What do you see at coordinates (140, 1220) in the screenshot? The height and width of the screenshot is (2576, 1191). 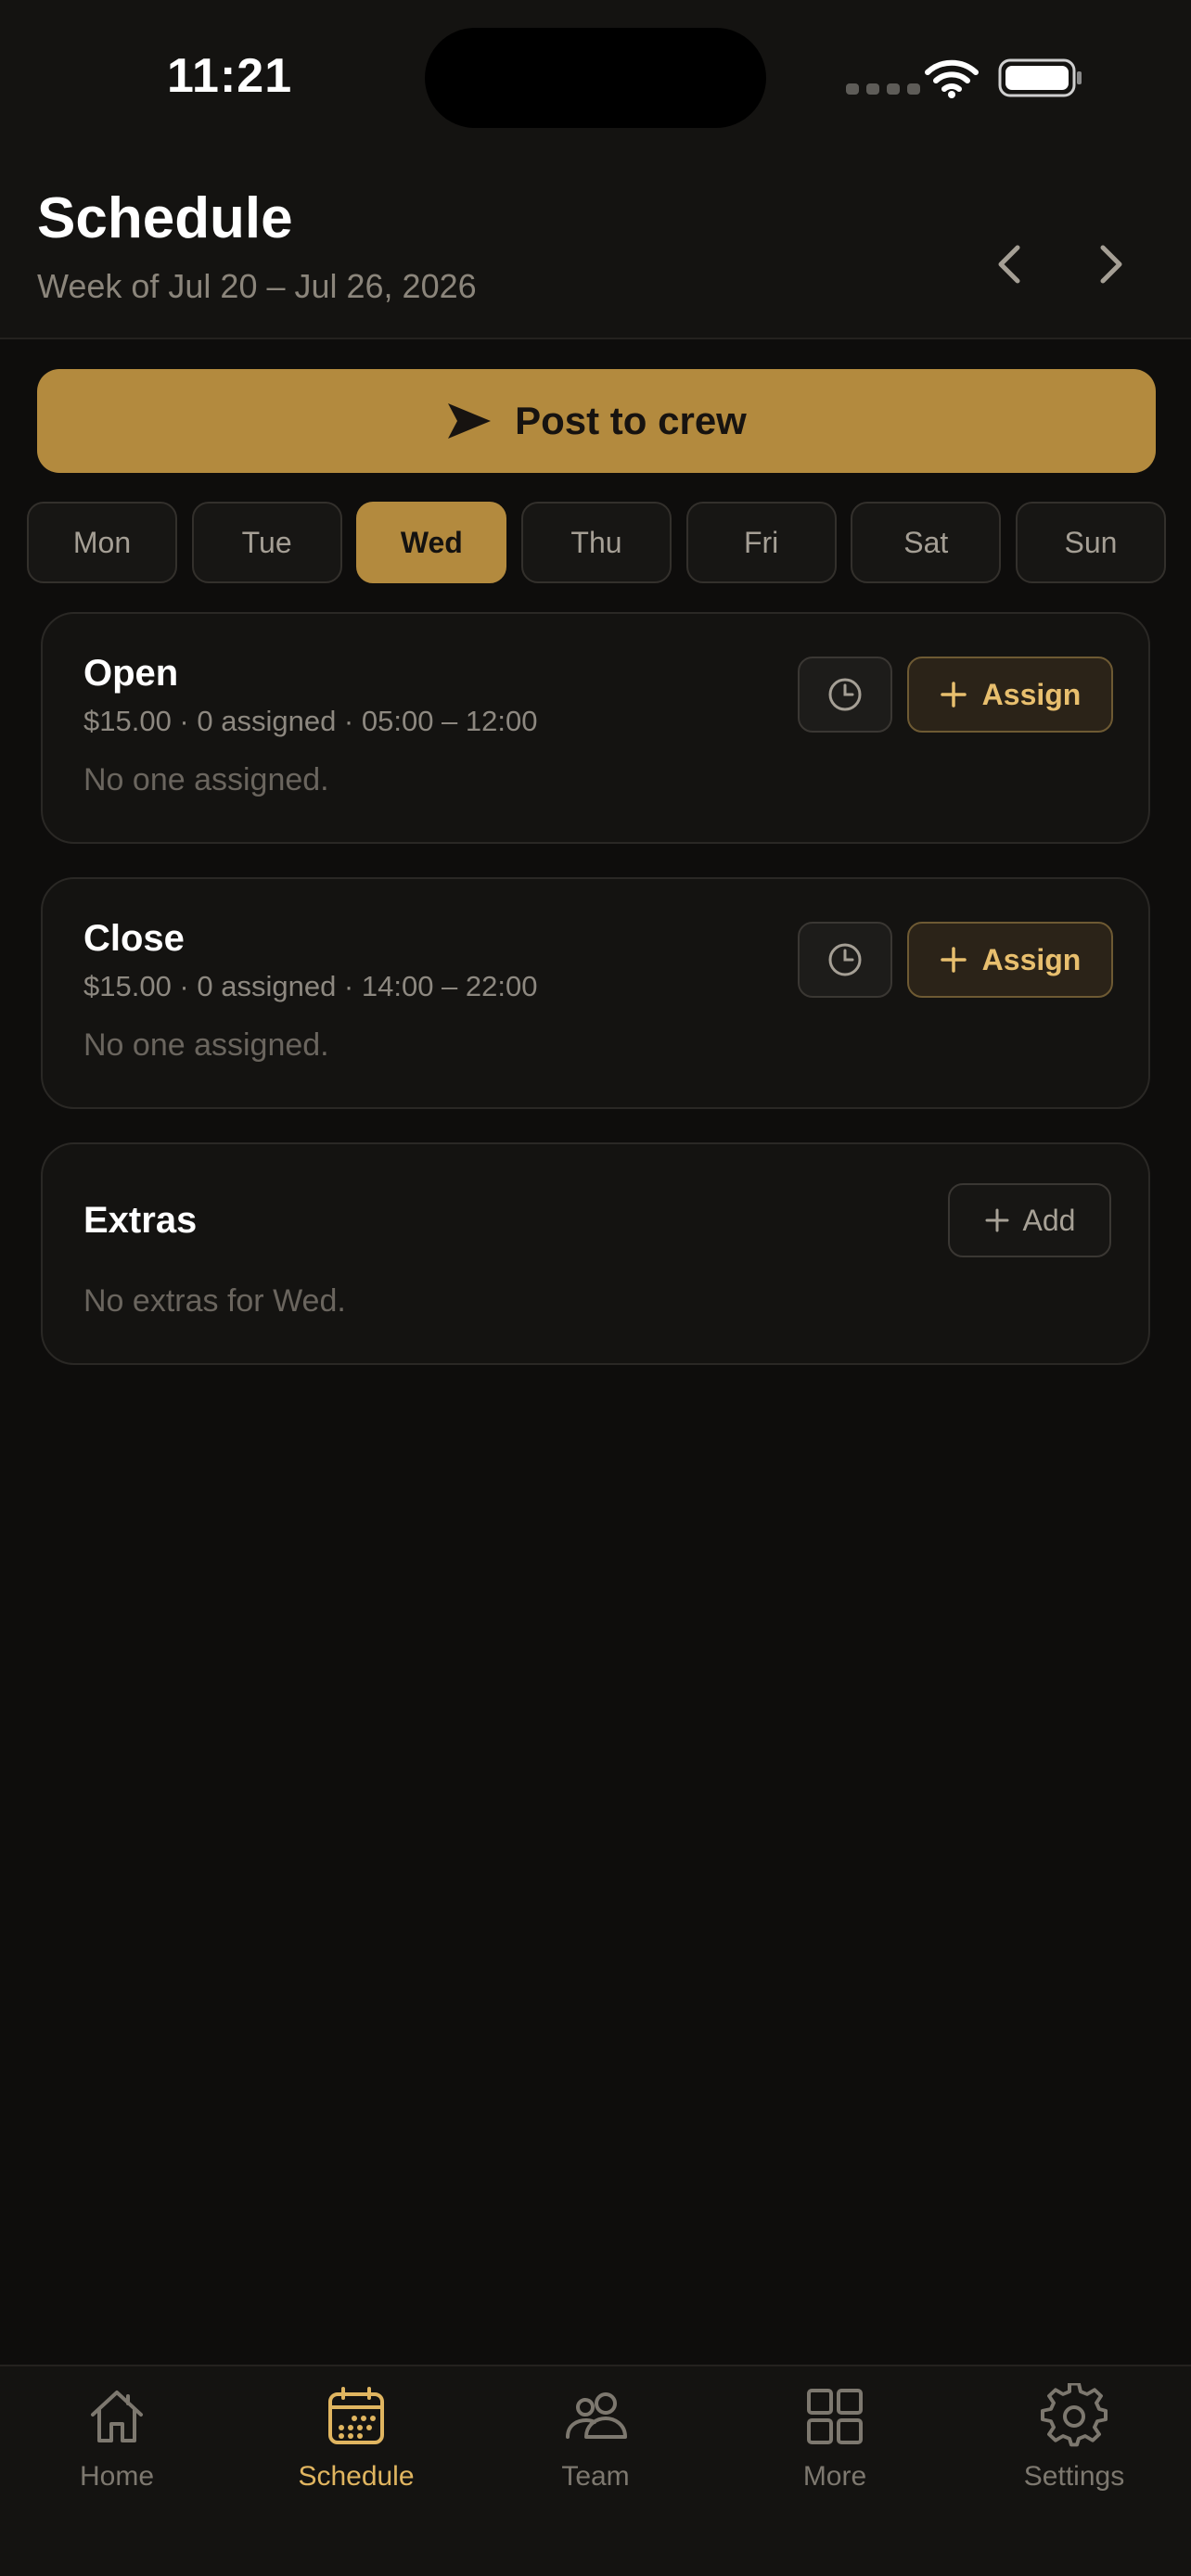 I see `extras-title: Extras` at bounding box center [140, 1220].